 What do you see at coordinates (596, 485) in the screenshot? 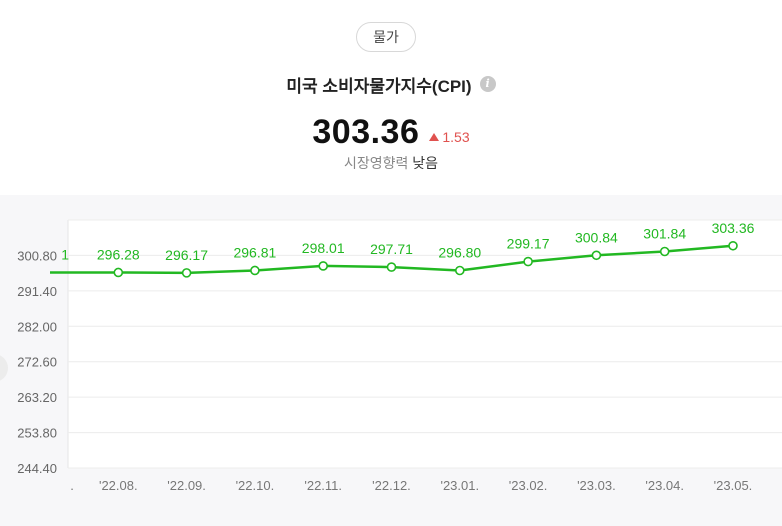
I see `x-tick-label: '23.03.` at bounding box center [596, 485].